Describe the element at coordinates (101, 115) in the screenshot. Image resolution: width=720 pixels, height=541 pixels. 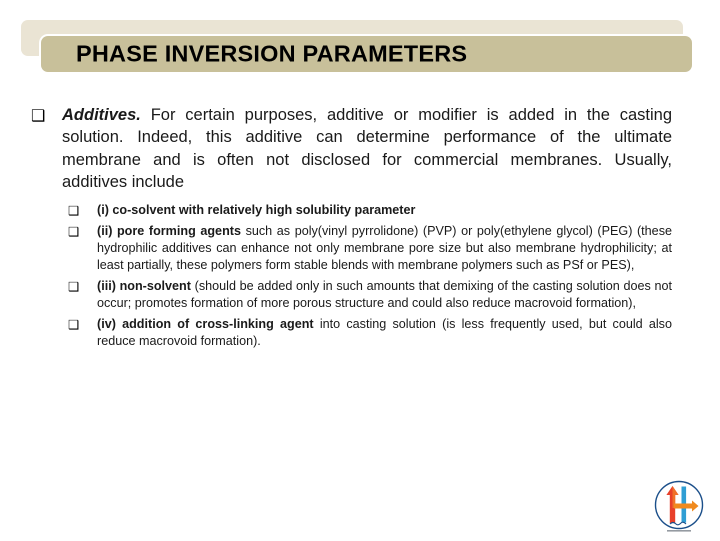
I see `bullet-additives-lead: Additives.` at that location.